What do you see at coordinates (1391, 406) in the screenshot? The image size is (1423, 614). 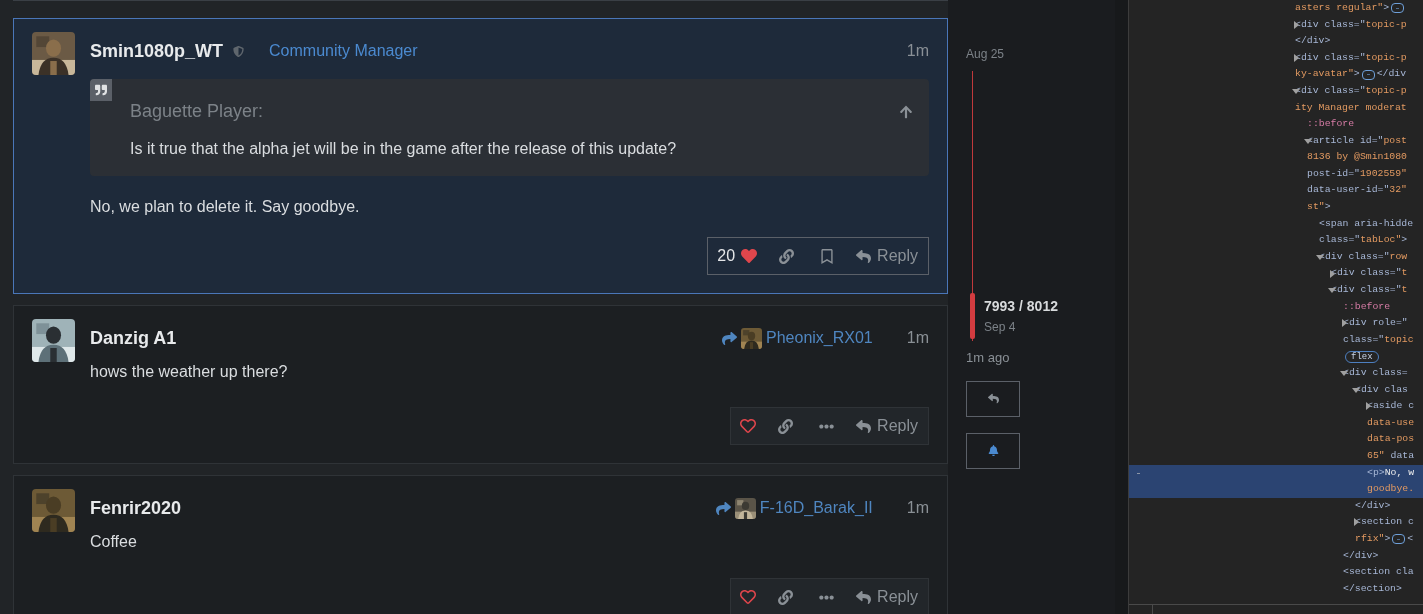 I see `dom-node-line: <aside c` at bounding box center [1391, 406].